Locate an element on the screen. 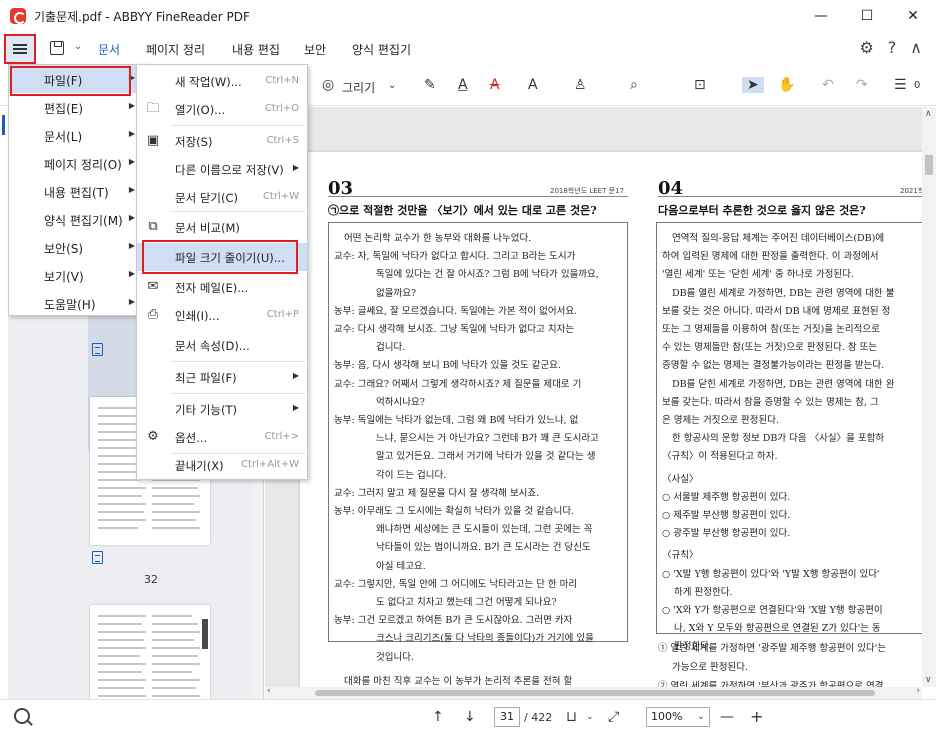  select-tool-icon: ➤ is located at coordinates (753, 85).